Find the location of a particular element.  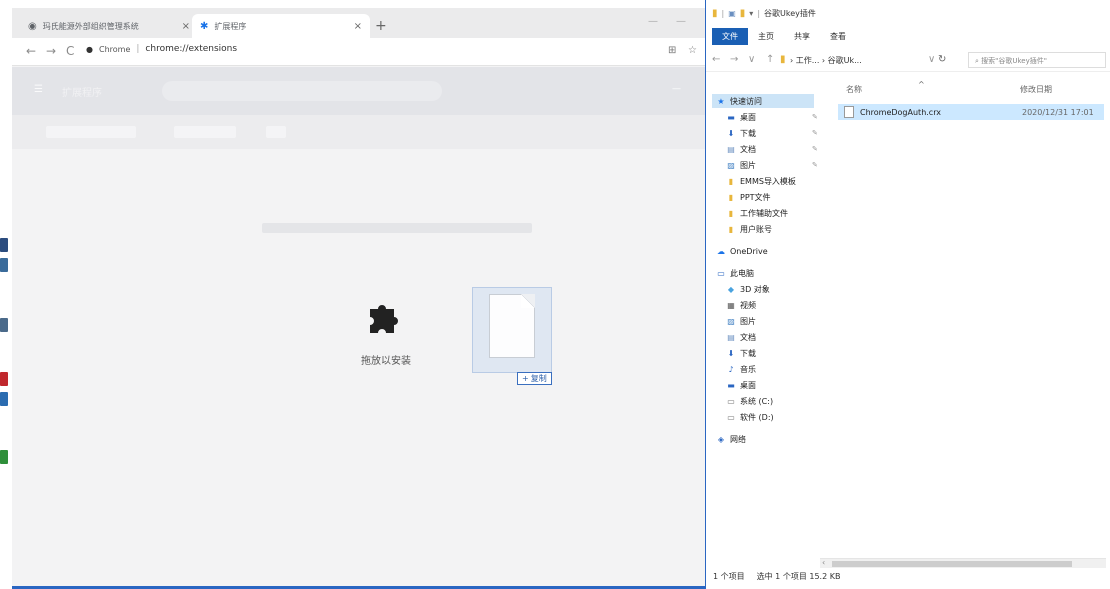

tab-extensions: ✱ 扩展程序 × is located at coordinates (281, 26).